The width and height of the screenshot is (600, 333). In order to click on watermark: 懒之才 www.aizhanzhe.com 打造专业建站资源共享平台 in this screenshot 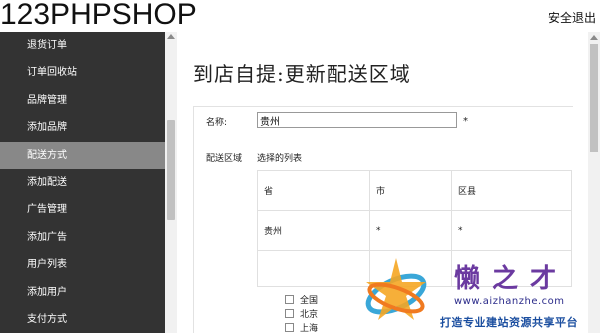, I will do `click(477, 291)`.